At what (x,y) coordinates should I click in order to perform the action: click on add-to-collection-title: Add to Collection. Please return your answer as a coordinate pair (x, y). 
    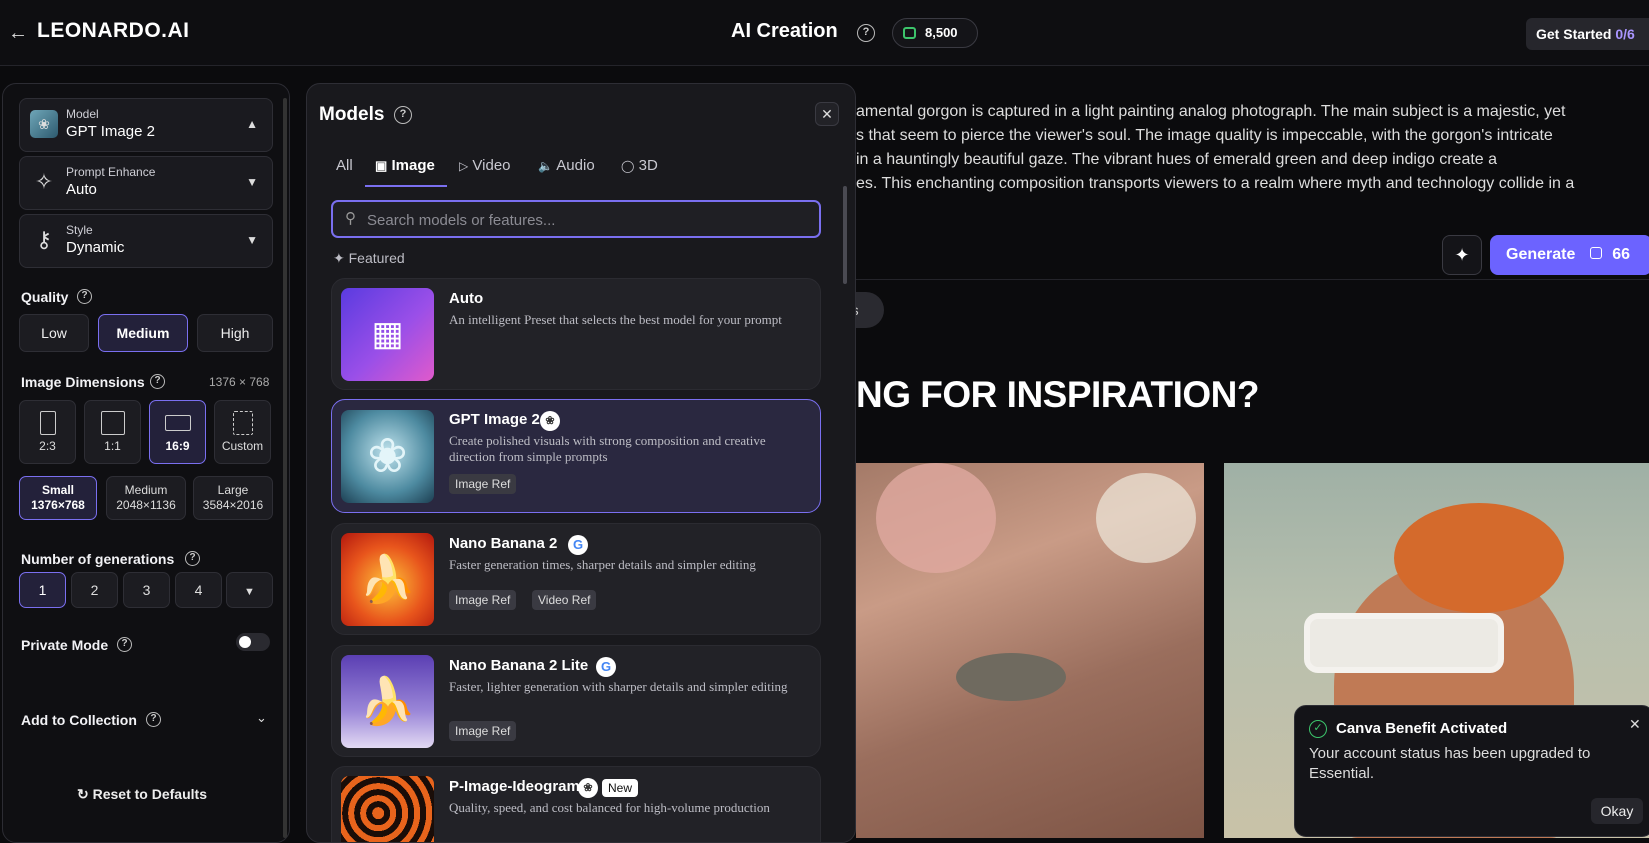
    Looking at the image, I should click on (79, 720).